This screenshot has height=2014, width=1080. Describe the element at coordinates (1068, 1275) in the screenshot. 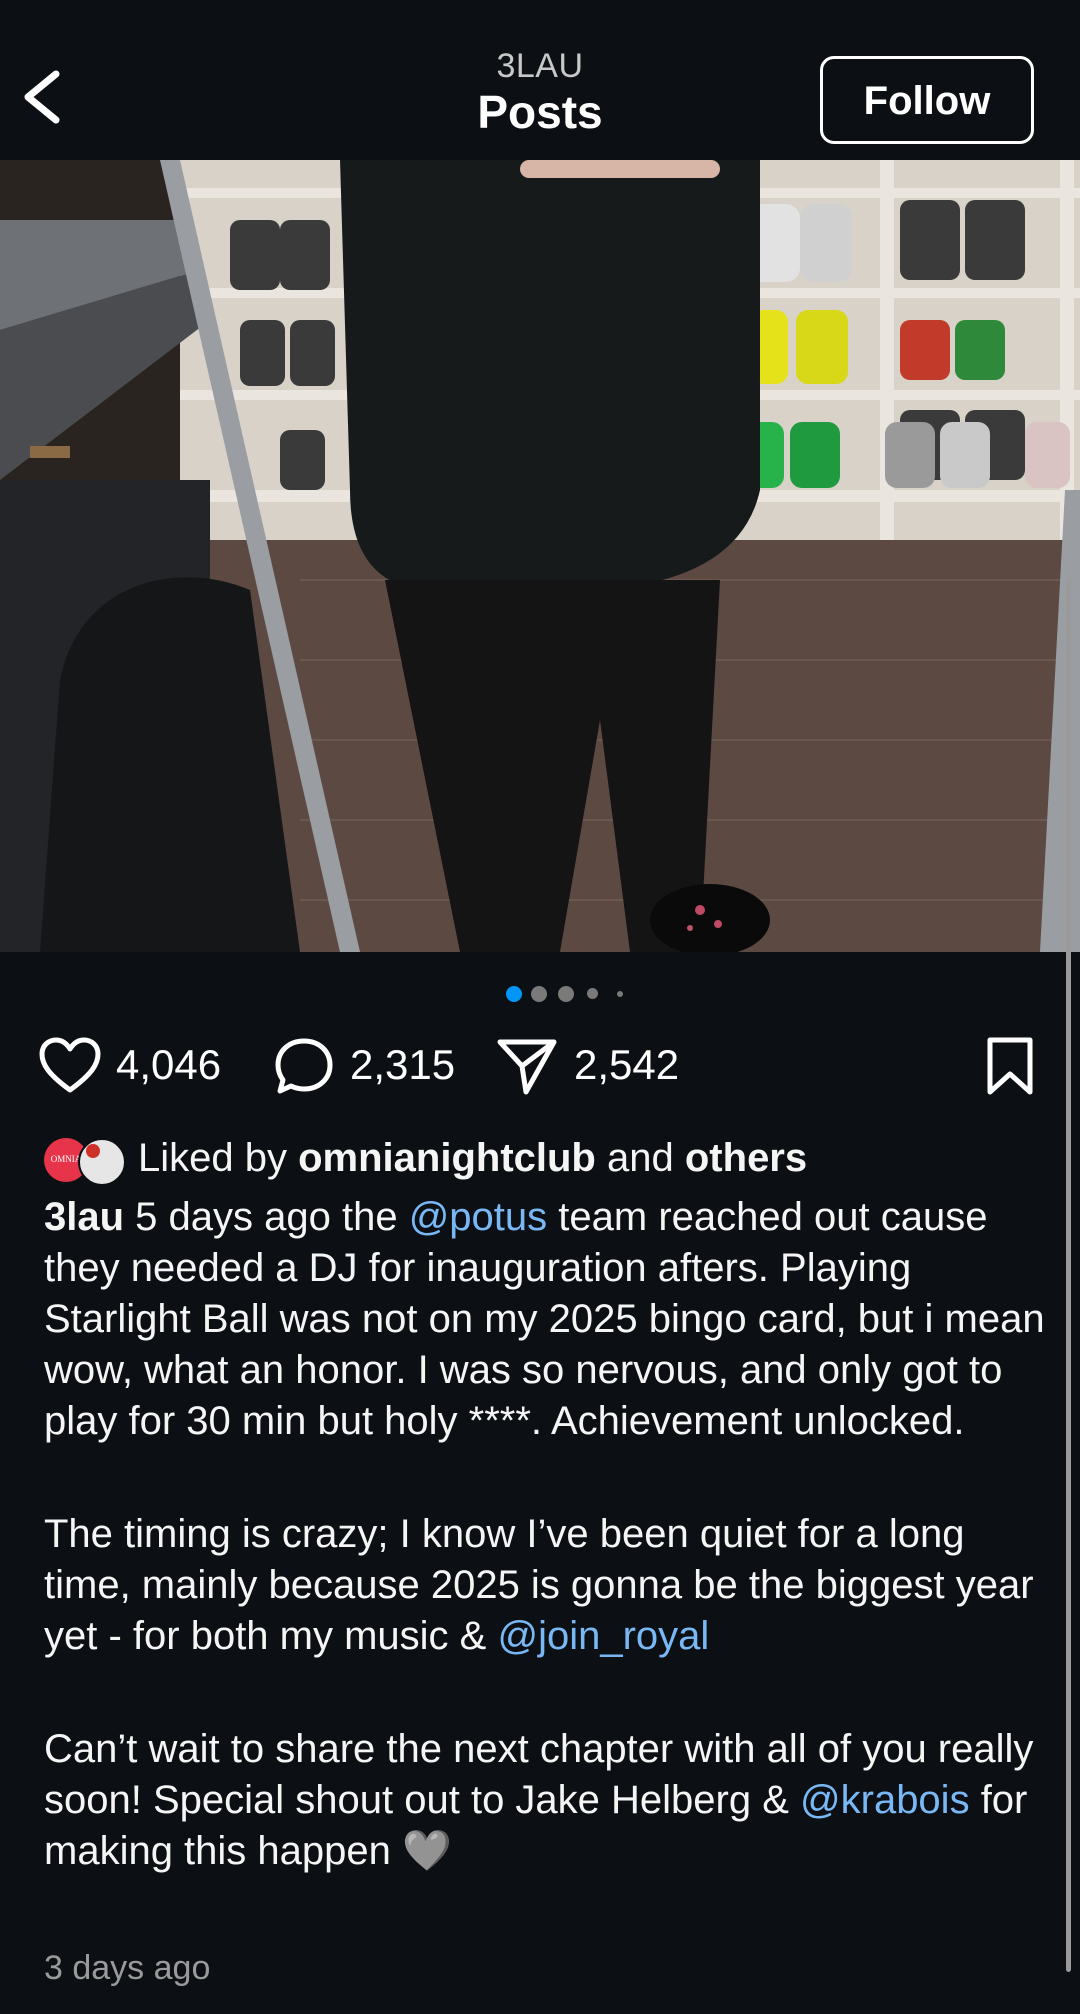

I see `scrollbar` at that location.